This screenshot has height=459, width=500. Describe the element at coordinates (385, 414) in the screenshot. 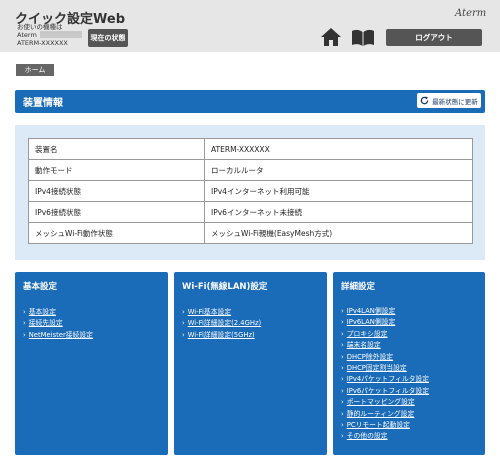

I see `link-static-routing: 静的ルーティング設定` at that location.